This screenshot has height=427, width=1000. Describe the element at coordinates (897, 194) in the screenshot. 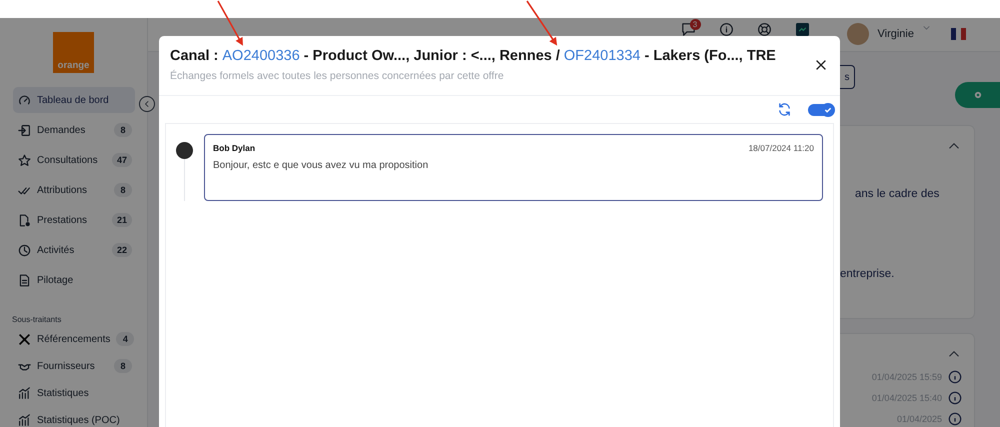

I see `card-text: ans le cadre des` at that location.